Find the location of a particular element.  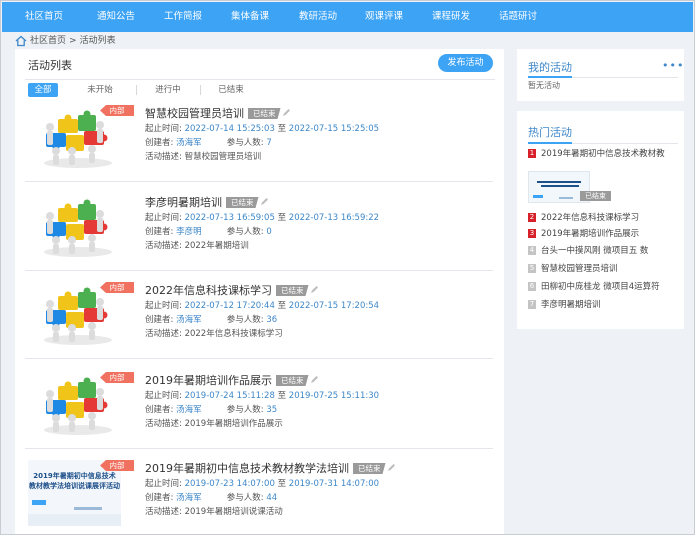

top-nav: 社区首页 通知公告 工作简报 集体备课 教研活动 观课评课 课程研发 话题研讨 is located at coordinates (347, 17).